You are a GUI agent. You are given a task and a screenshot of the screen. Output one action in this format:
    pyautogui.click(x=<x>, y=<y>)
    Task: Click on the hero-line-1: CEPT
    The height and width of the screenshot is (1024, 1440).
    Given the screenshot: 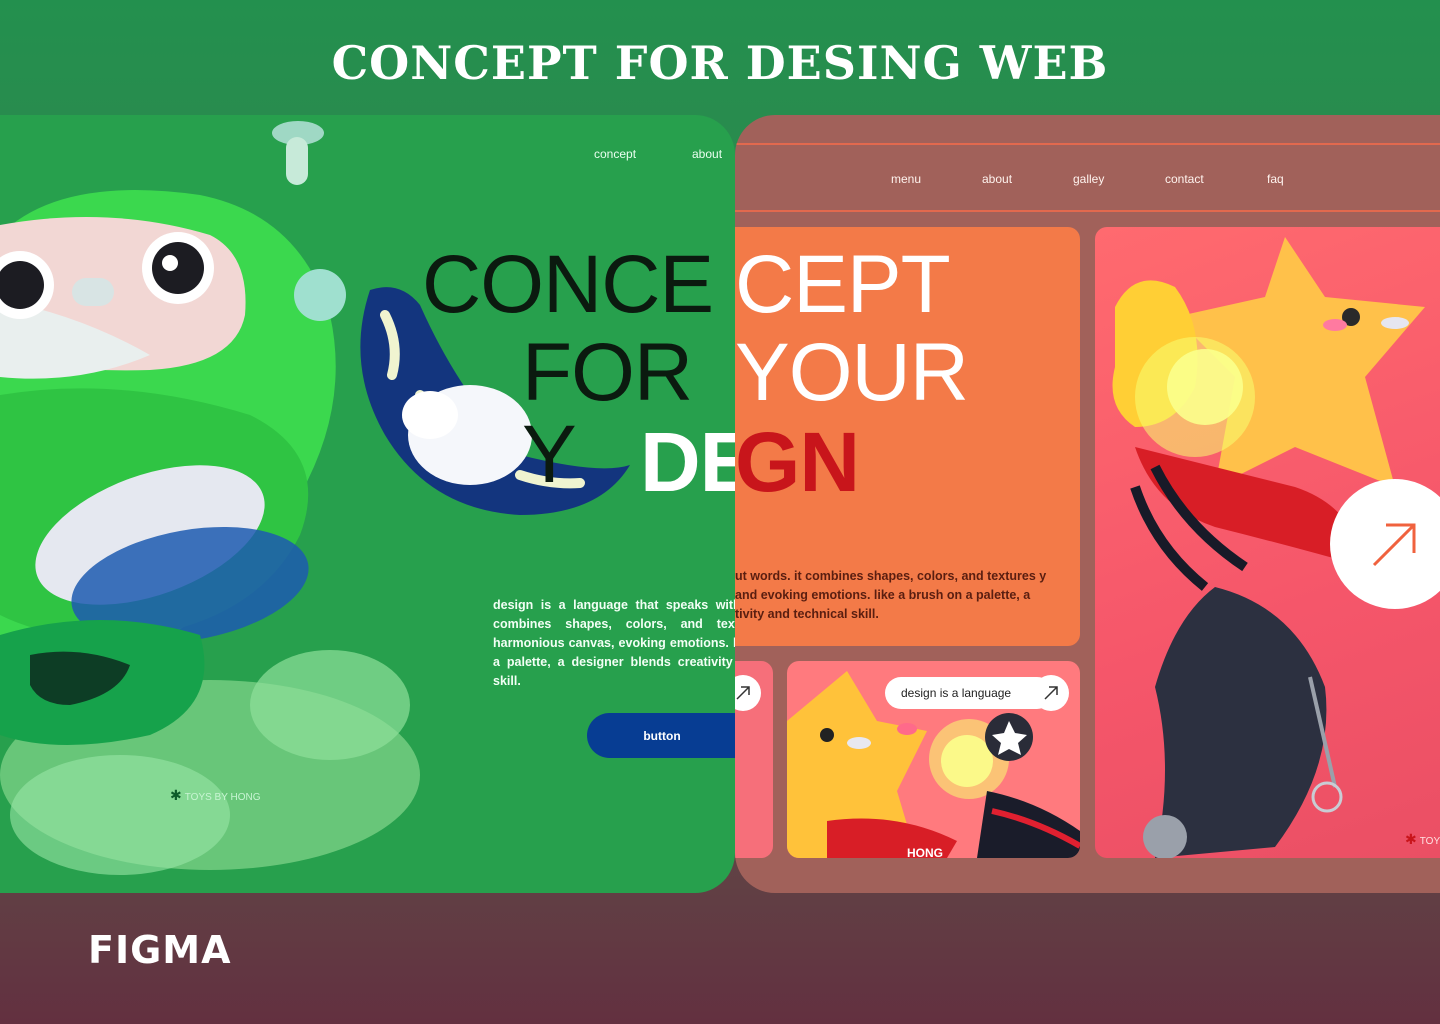 What is the action you would take?
    pyautogui.click(x=843, y=284)
    